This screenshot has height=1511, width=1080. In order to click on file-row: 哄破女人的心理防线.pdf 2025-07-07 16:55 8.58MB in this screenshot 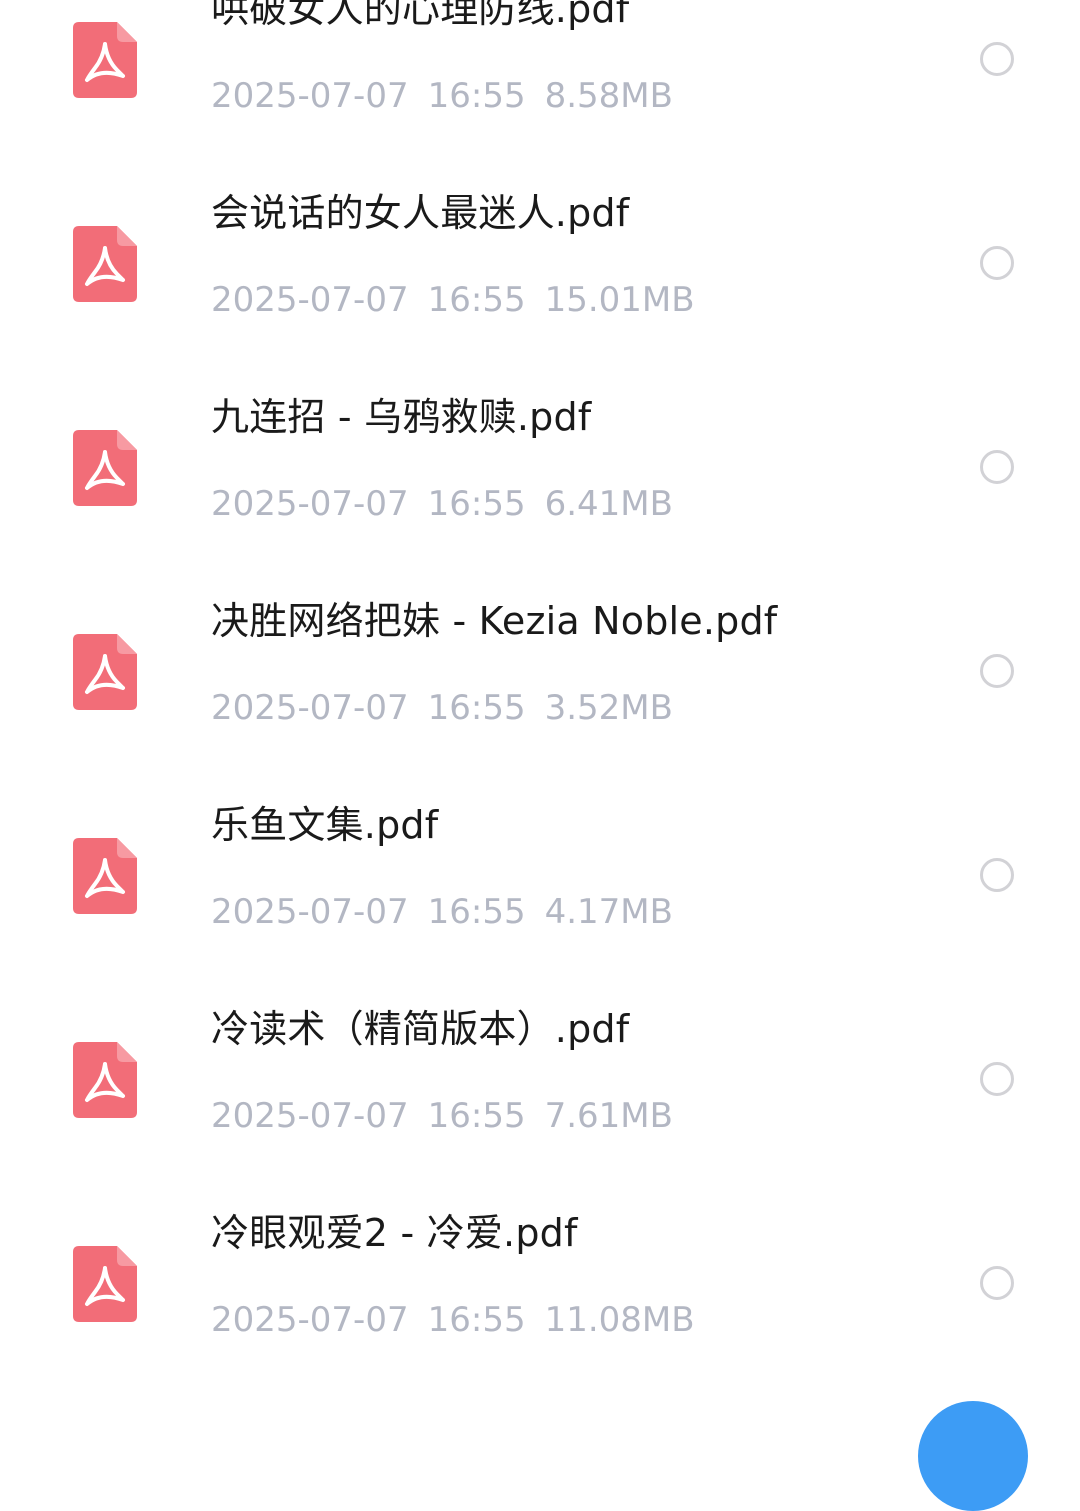, I will do `click(540, 102)`.